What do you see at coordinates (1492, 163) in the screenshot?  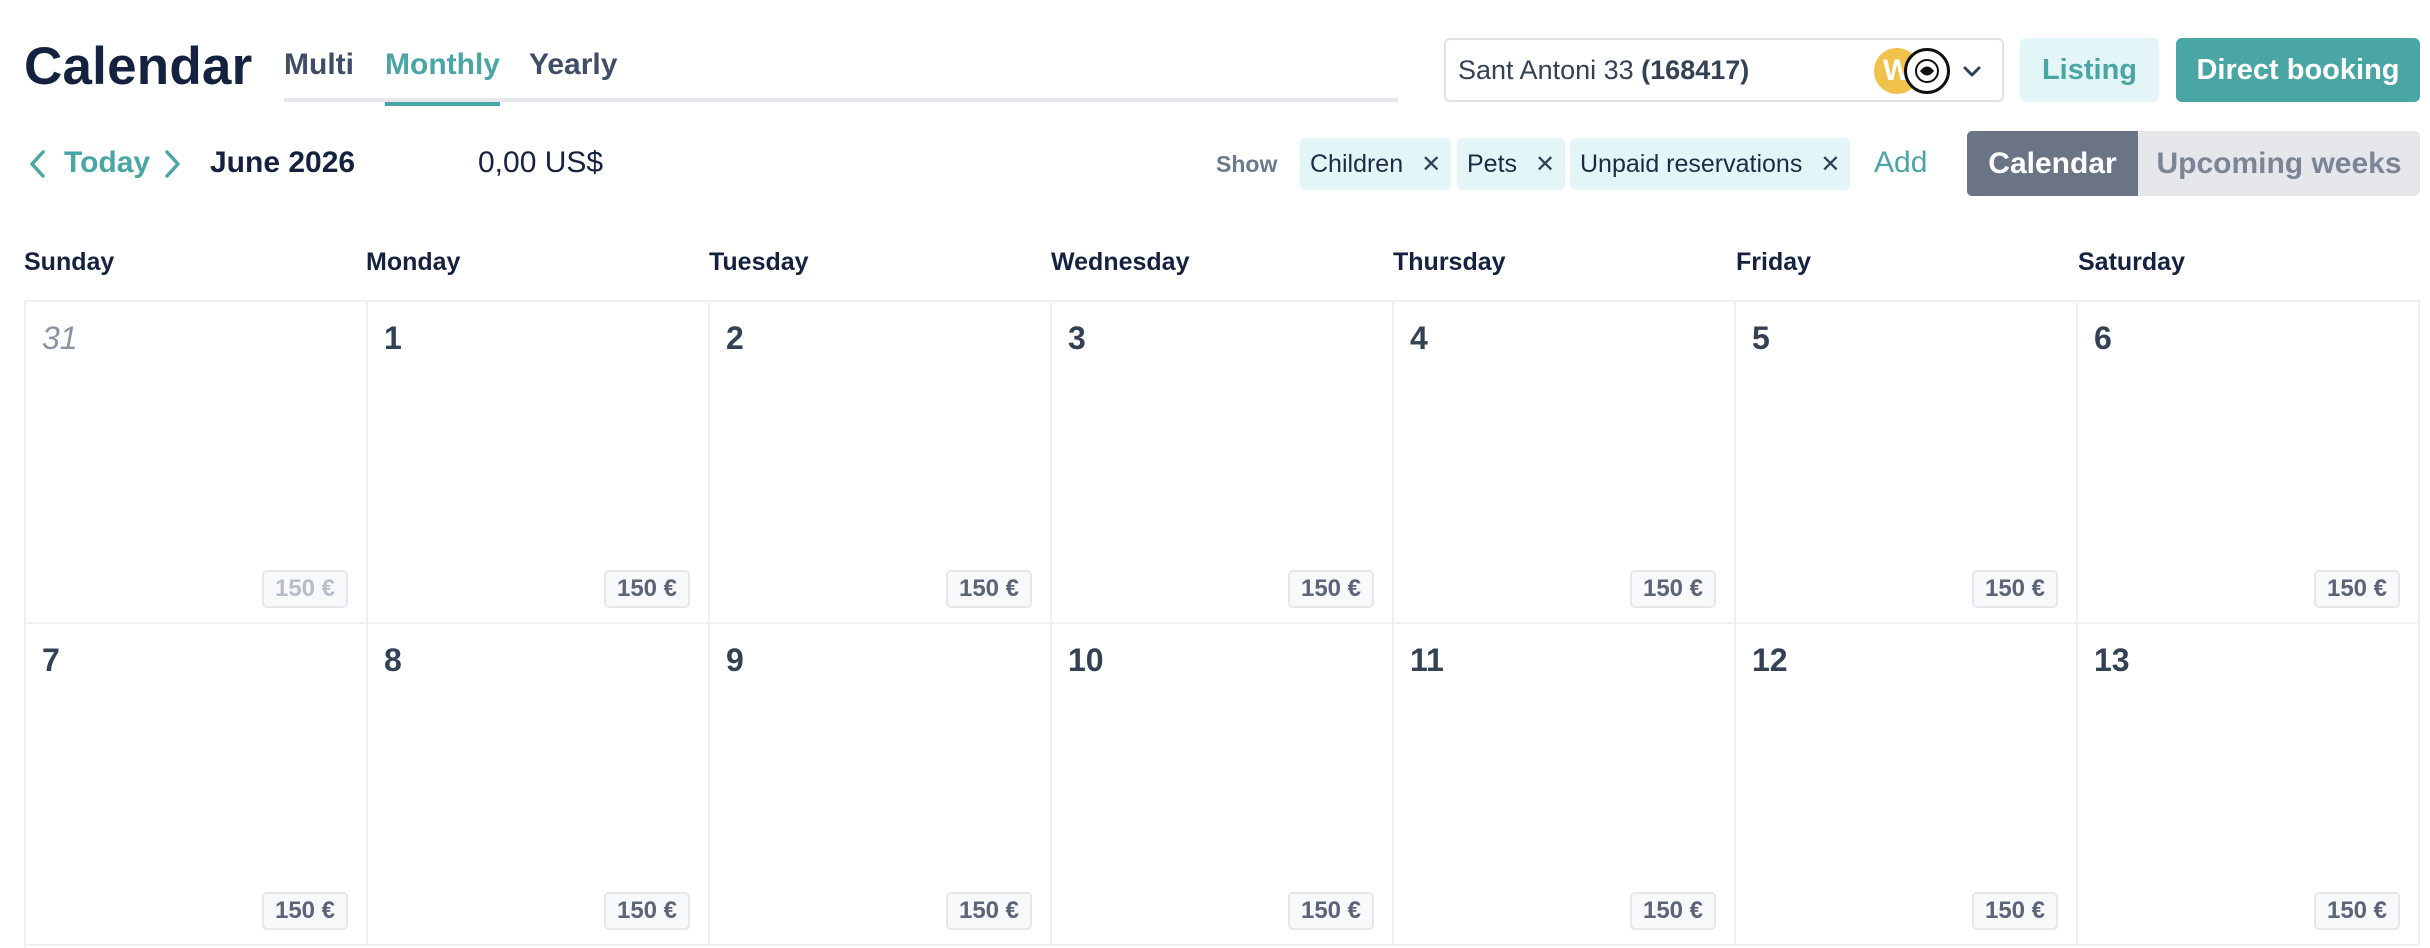 I see `filter-chip-label: Pets` at bounding box center [1492, 163].